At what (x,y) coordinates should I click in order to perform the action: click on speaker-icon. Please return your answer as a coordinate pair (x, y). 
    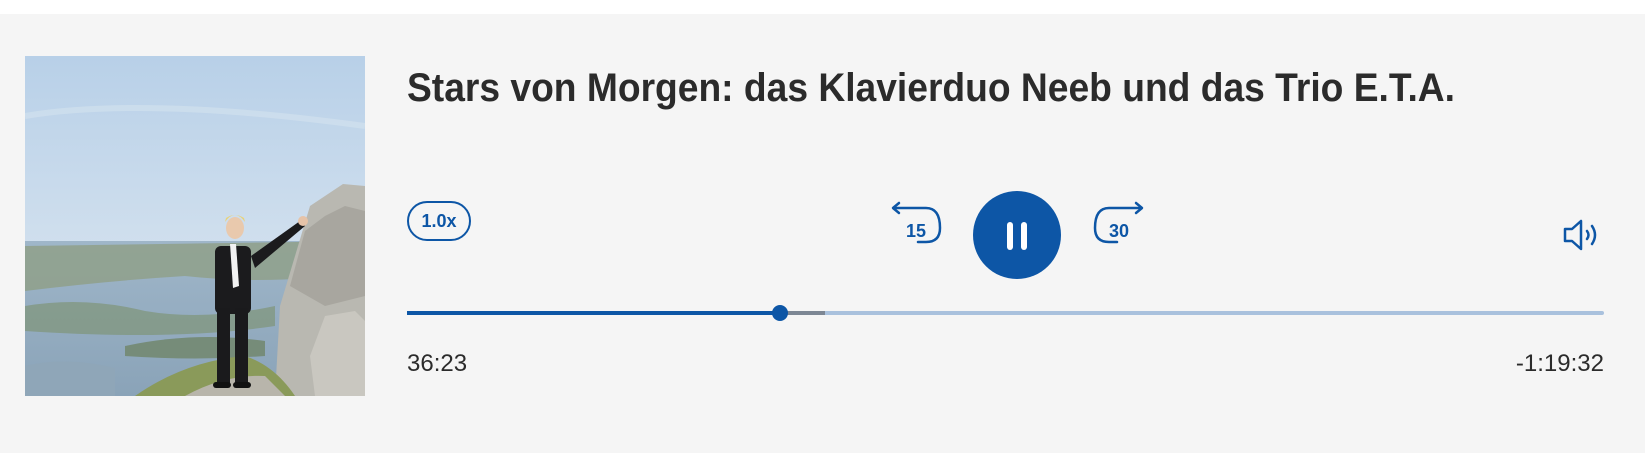
    Looking at the image, I should click on (1580, 235).